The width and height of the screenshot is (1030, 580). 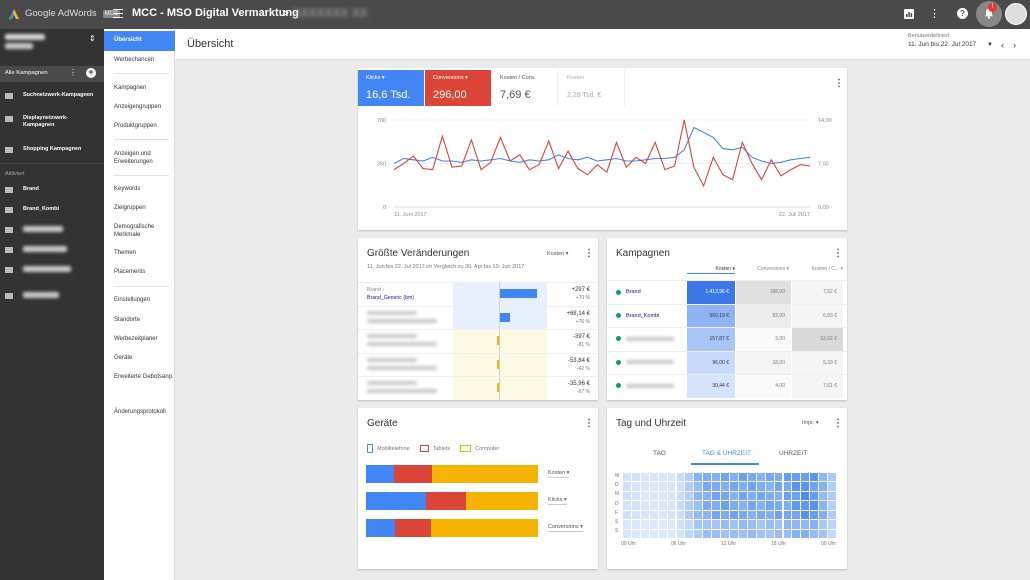 What do you see at coordinates (49, 95) in the screenshot?
I see `sidebar-item-search: Suchnetzwerk-Kampagnen` at bounding box center [49, 95].